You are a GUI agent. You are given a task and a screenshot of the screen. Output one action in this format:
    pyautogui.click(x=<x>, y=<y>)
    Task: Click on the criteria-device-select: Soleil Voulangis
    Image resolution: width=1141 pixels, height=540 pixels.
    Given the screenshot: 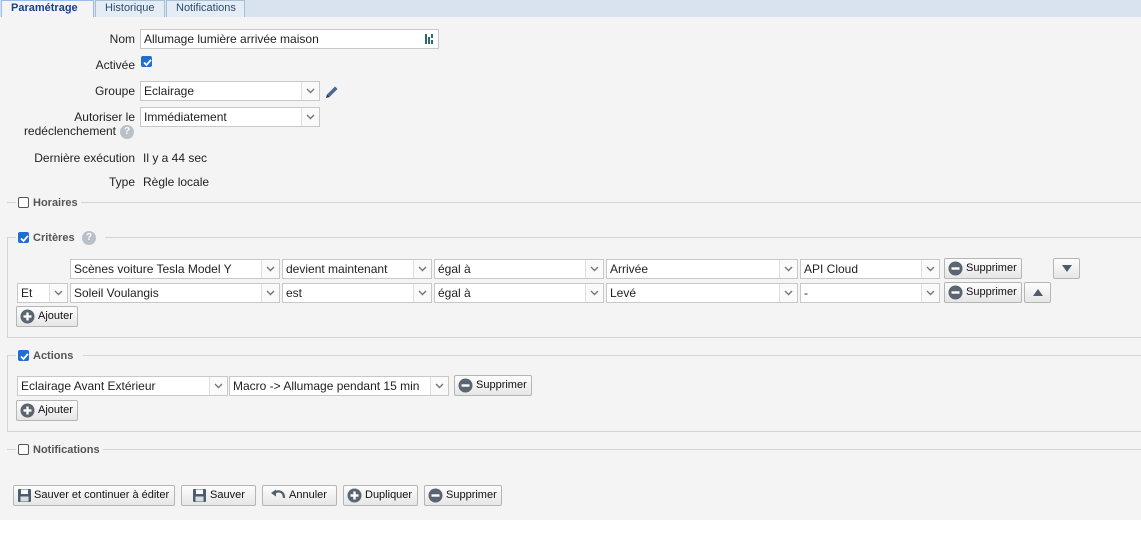 What is the action you would take?
    pyautogui.click(x=175, y=293)
    